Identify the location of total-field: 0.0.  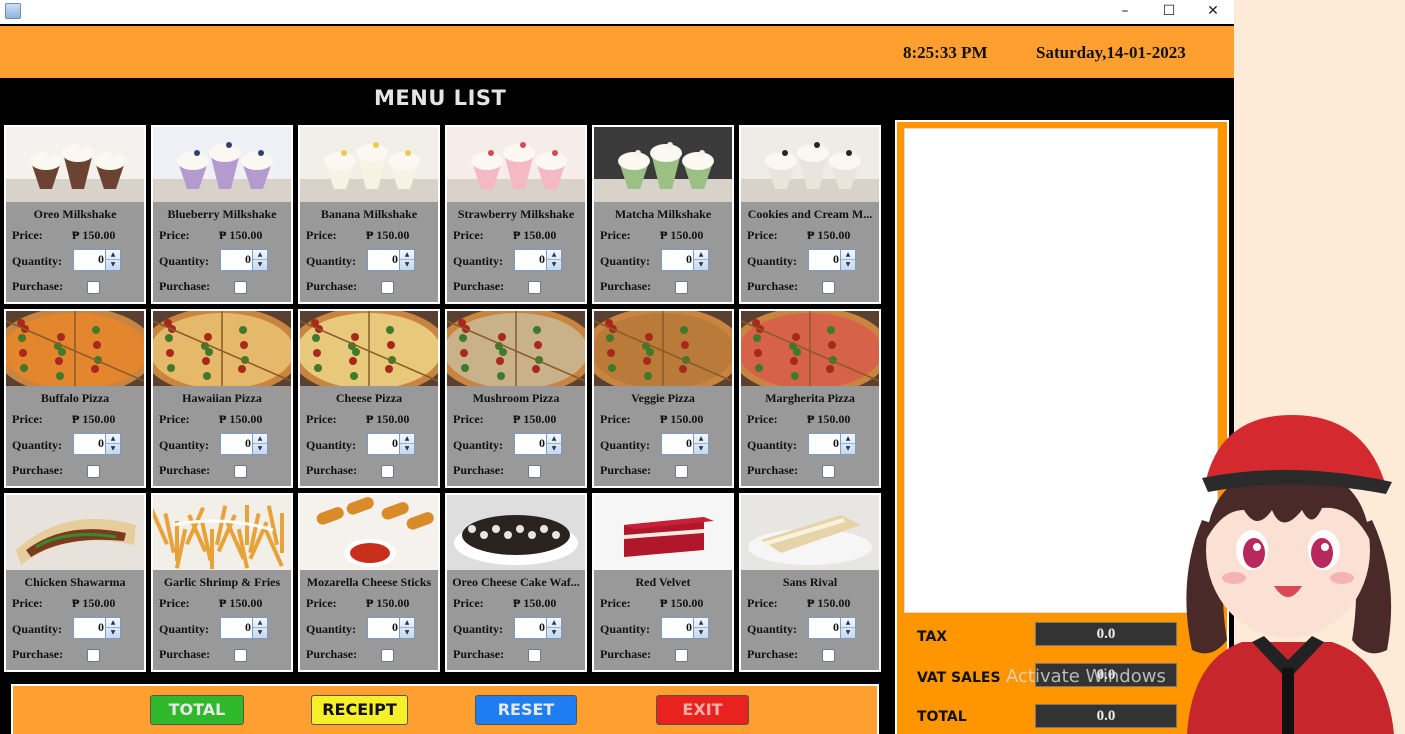
(1106, 716).